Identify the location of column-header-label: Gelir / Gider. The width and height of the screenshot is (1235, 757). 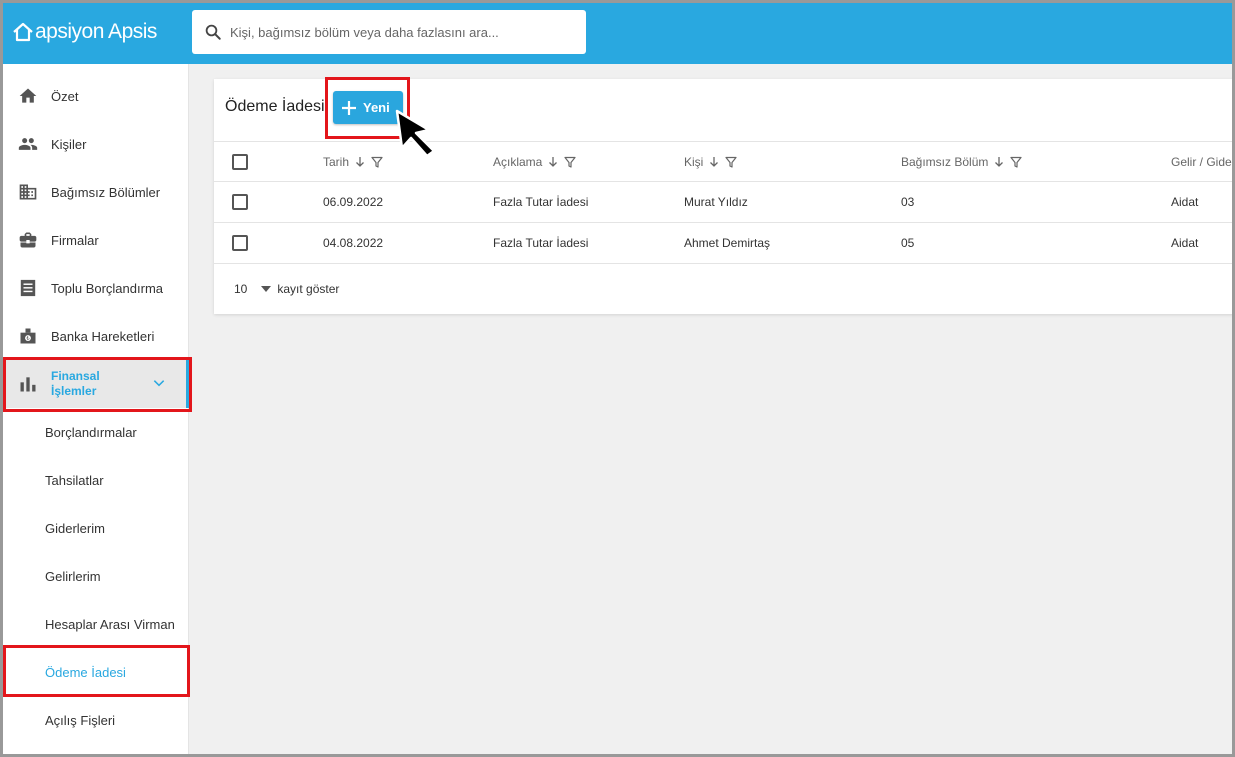
(1203, 162).